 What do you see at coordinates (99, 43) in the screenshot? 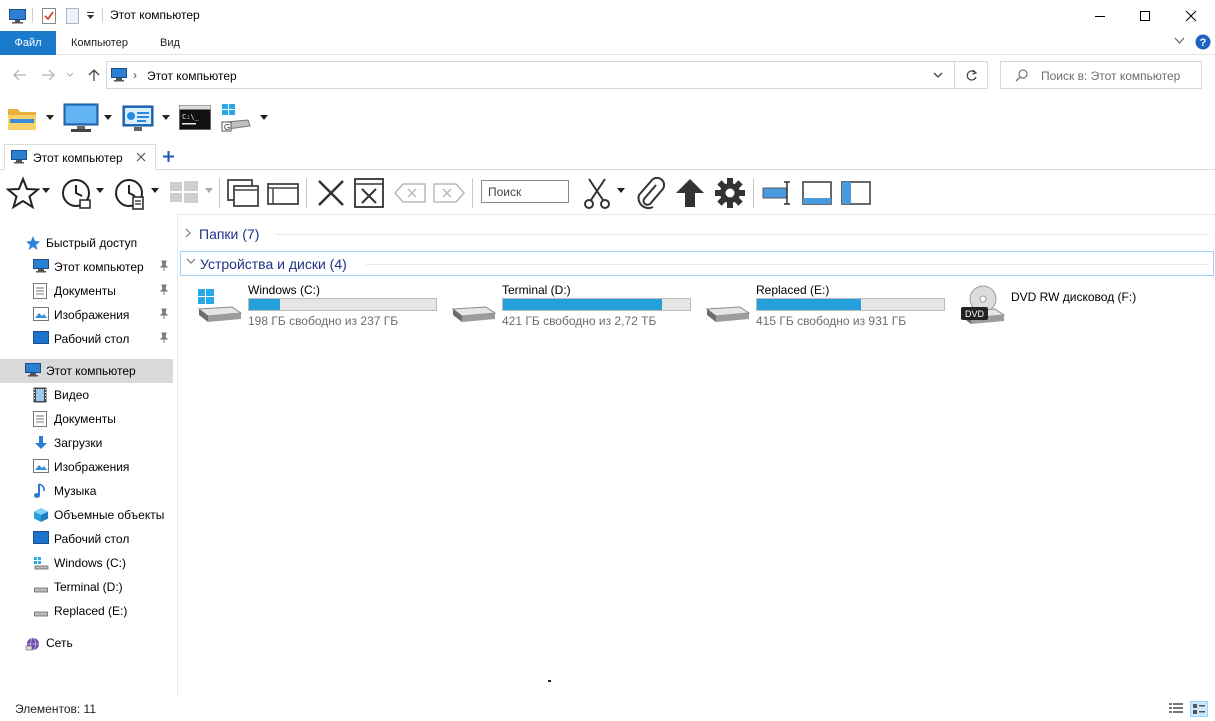
I see `tab-computer: Компьютер` at bounding box center [99, 43].